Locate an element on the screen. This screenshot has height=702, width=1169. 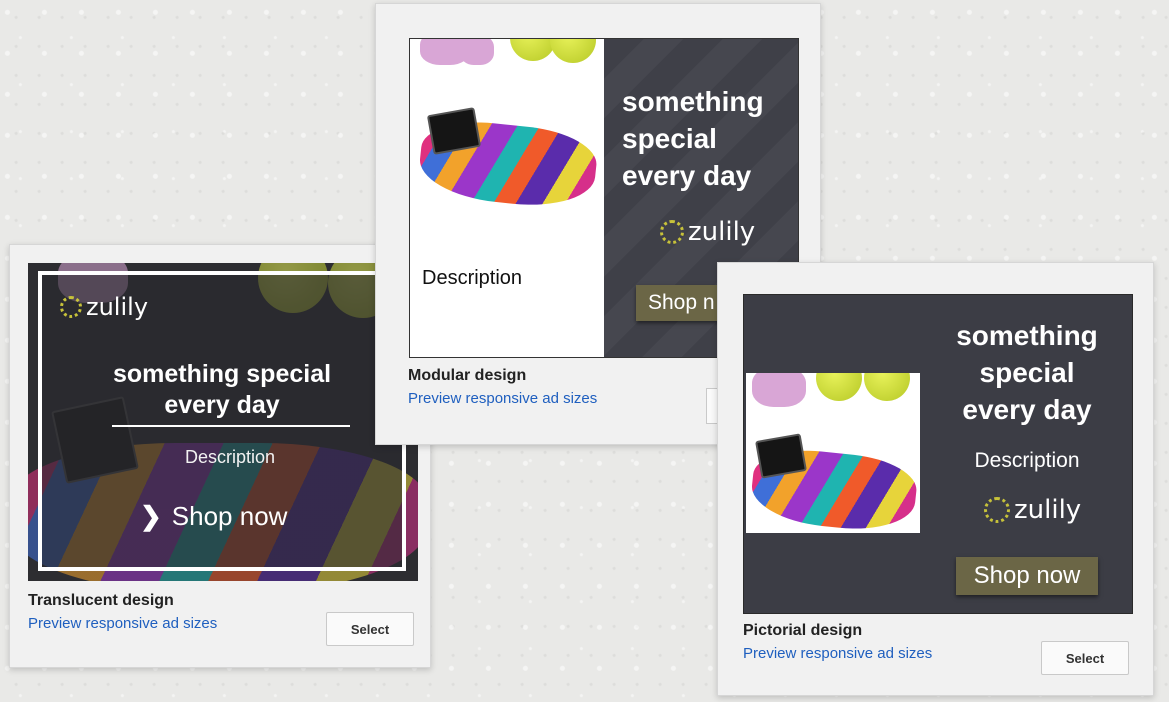
shop-now-cta: ❯ Shop now is located at coordinates (213, 516).